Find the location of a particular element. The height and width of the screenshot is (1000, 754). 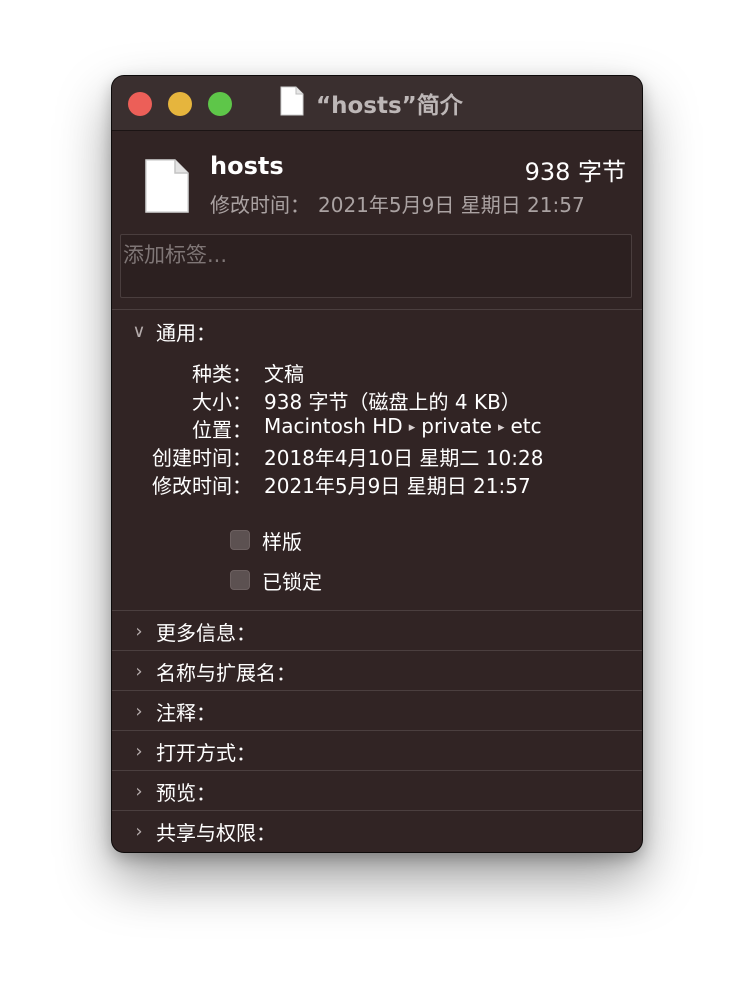

info-row-size: 大小： 938 字节（磁盘上的 4 KB） is located at coordinates (377, 400).